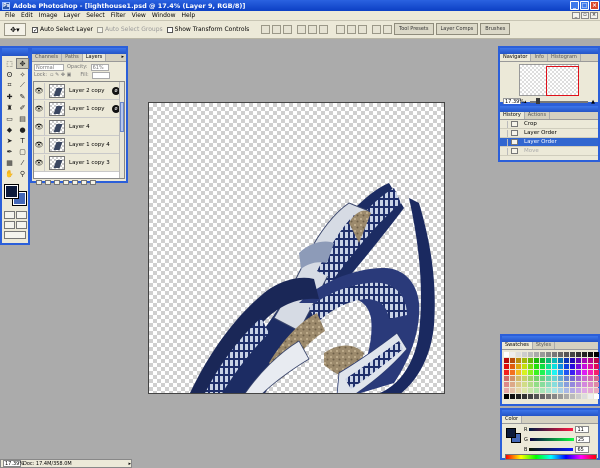  Describe the element at coordinates (302, 29) in the screenshot. I see `align-left-icon` at that location.